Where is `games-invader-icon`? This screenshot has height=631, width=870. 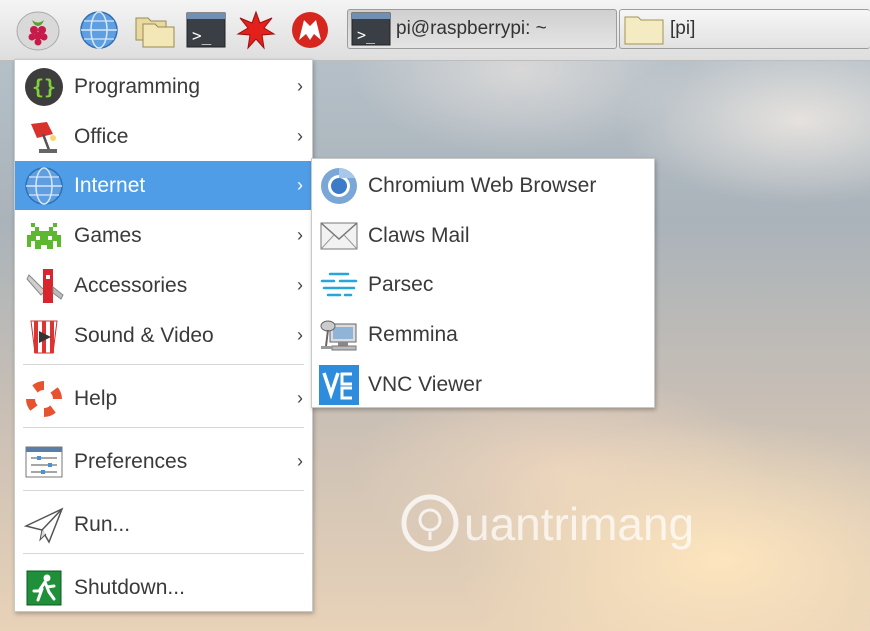
games-invader-icon is located at coordinates (44, 236).